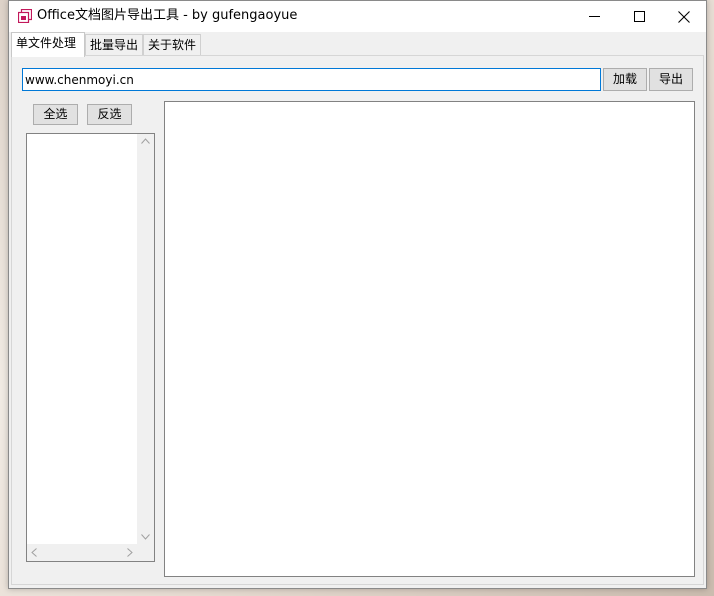 The height and width of the screenshot is (596, 714). Describe the element at coordinates (25, 16) in the screenshot. I see `app-icon` at that location.